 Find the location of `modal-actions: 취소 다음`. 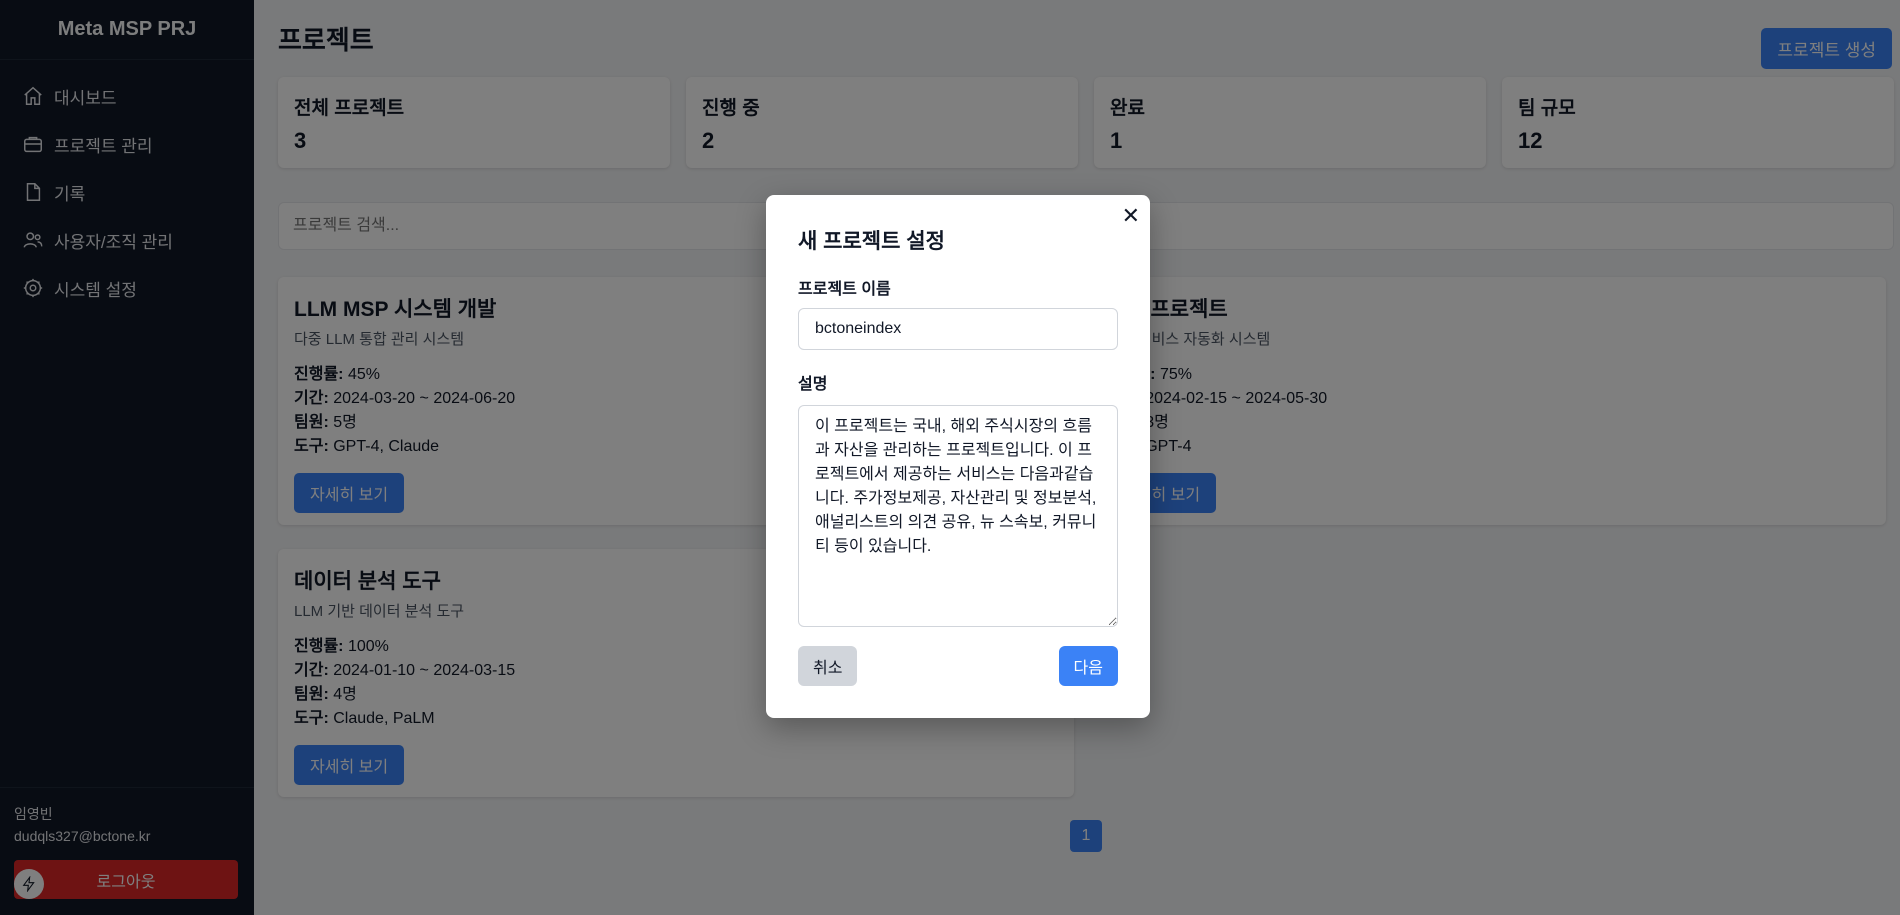

modal-actions: 취소 다음 is located at coordinates (958, 666).